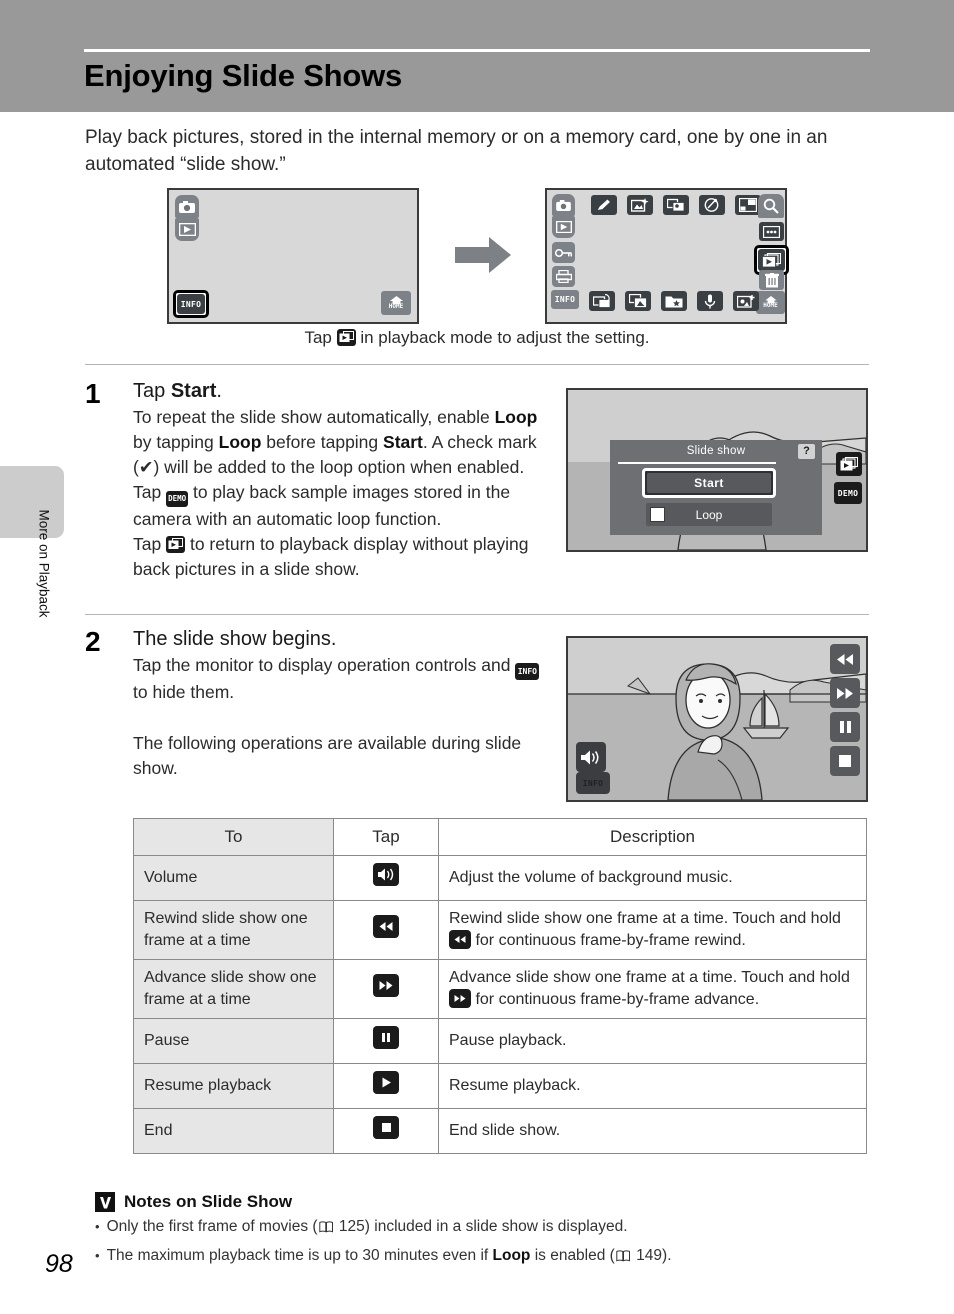 This screenshot has height=1314, width=954. Describe the element at coordinates (610, 940) in the screenshot. I see `row-description-after: for continuous frame-by-frame rewind.` at that location.